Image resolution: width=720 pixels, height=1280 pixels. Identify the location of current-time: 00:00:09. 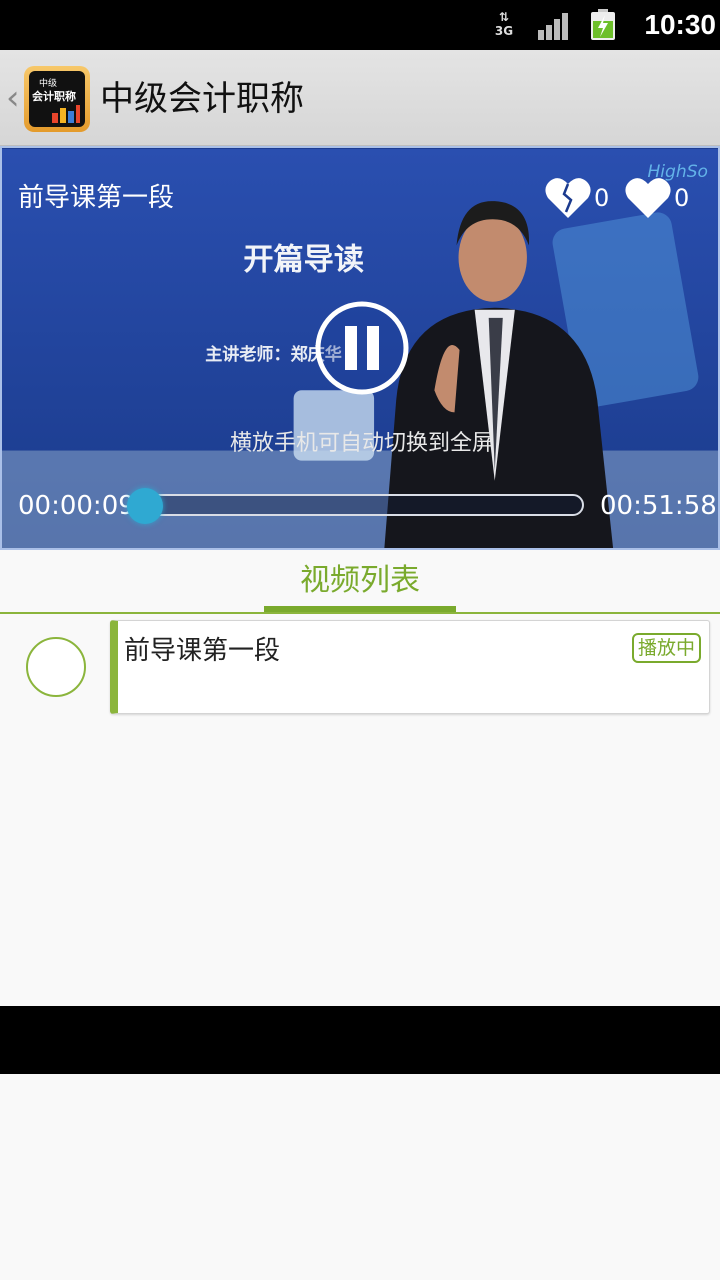
(76, 506).